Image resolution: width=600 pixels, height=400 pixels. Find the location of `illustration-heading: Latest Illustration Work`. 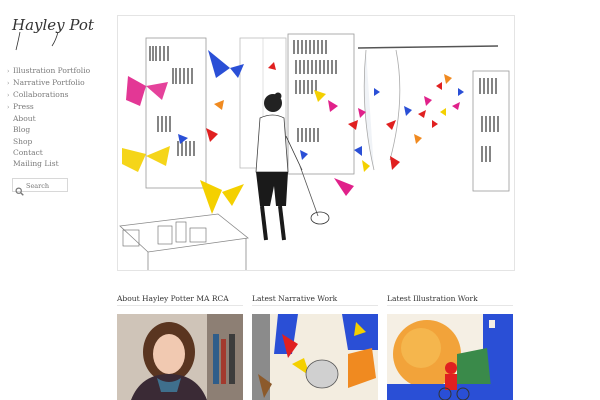

illustration-heading: Latest Illustration Work is located at coordinates (432, 298).